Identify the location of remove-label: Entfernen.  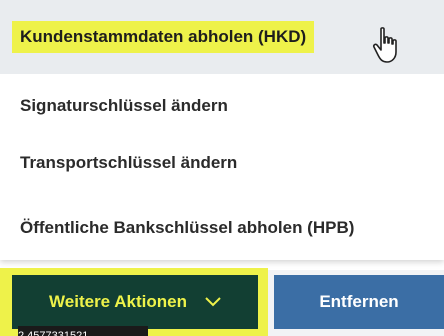
(359, 301).